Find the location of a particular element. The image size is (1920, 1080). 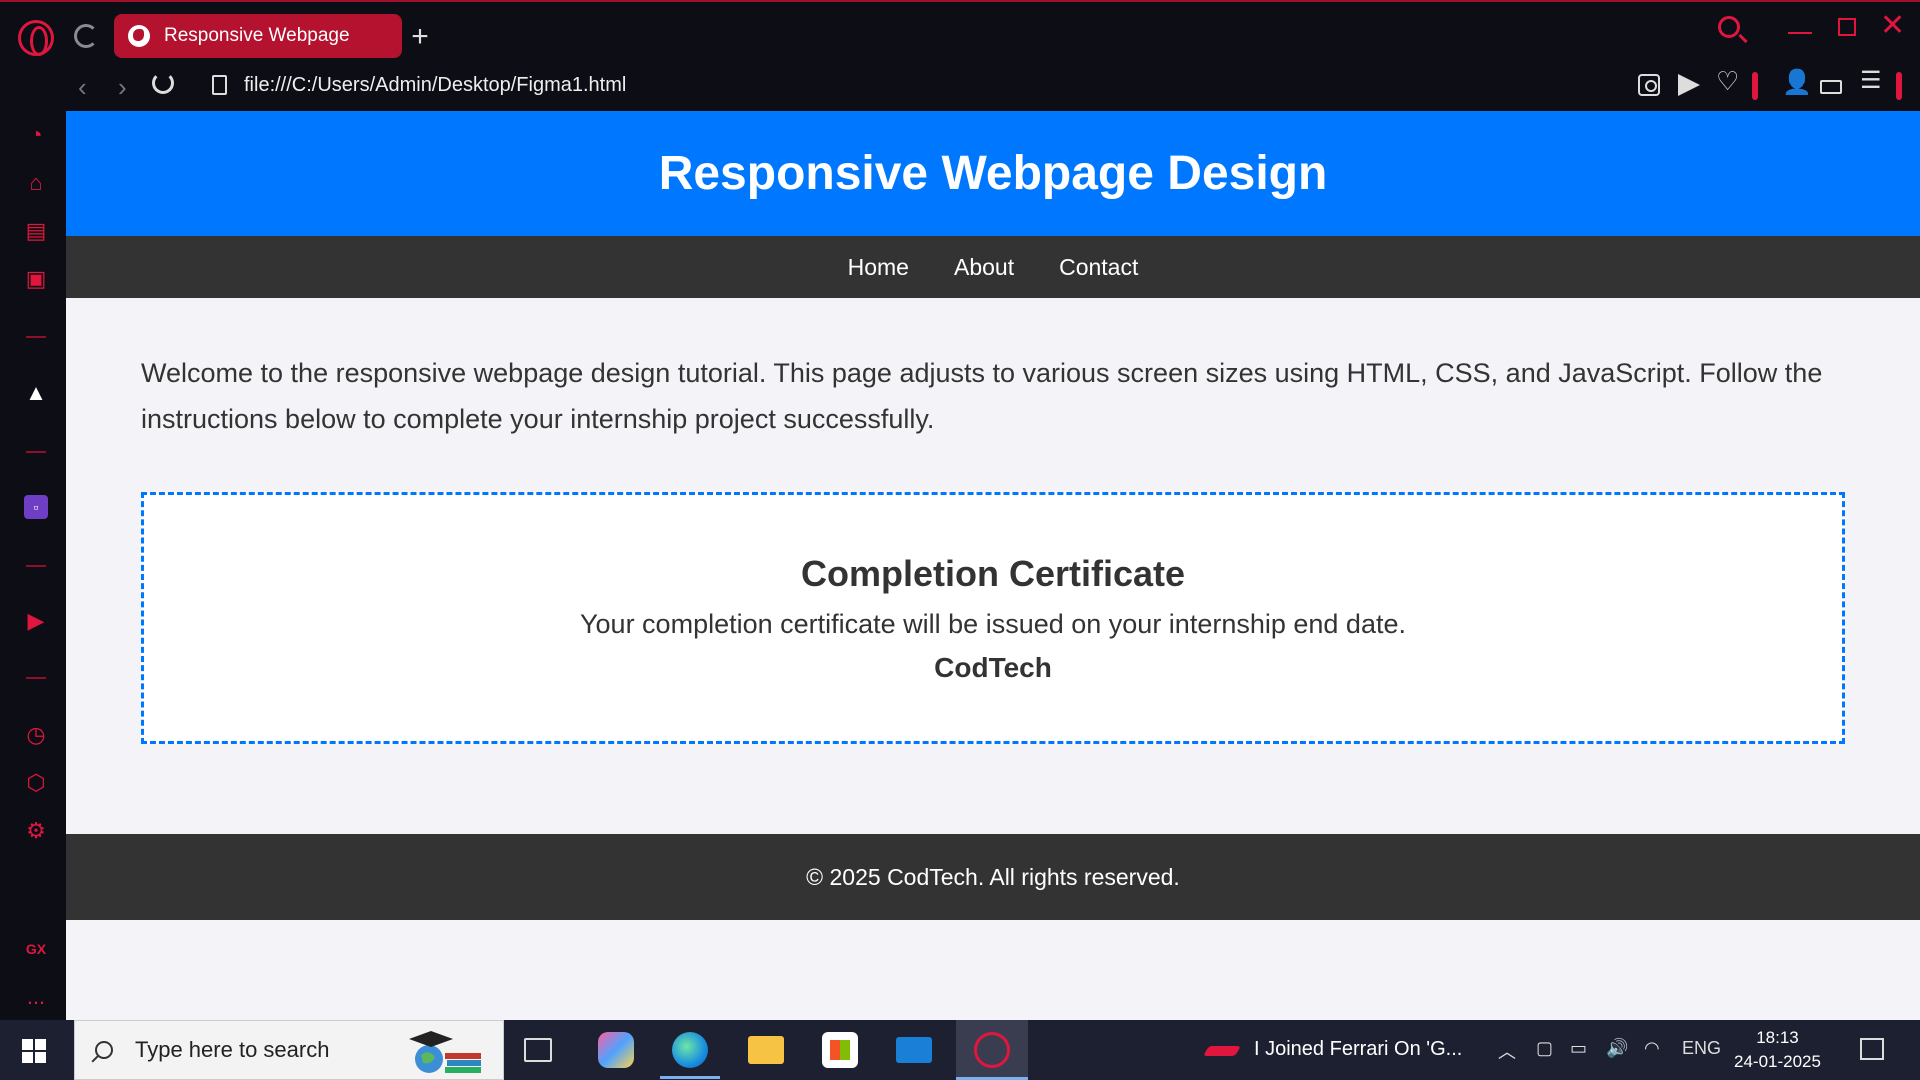

reload-icon is located at coordinates (163, 83).